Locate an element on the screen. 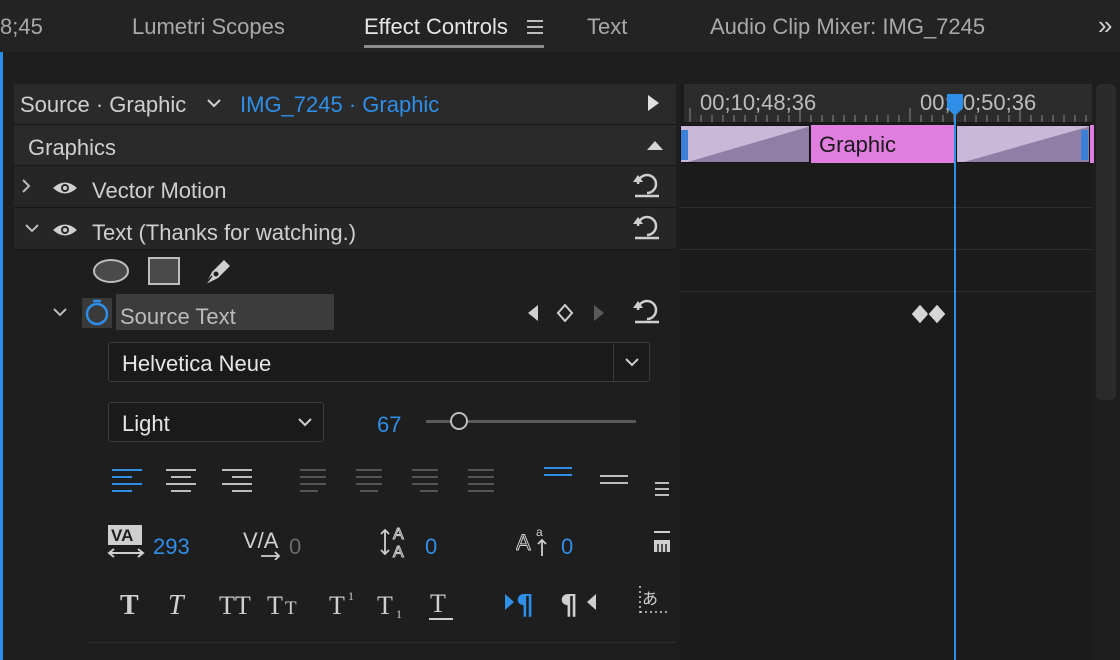  graphic-clip: Graphic is located at coordinates (883, 144).